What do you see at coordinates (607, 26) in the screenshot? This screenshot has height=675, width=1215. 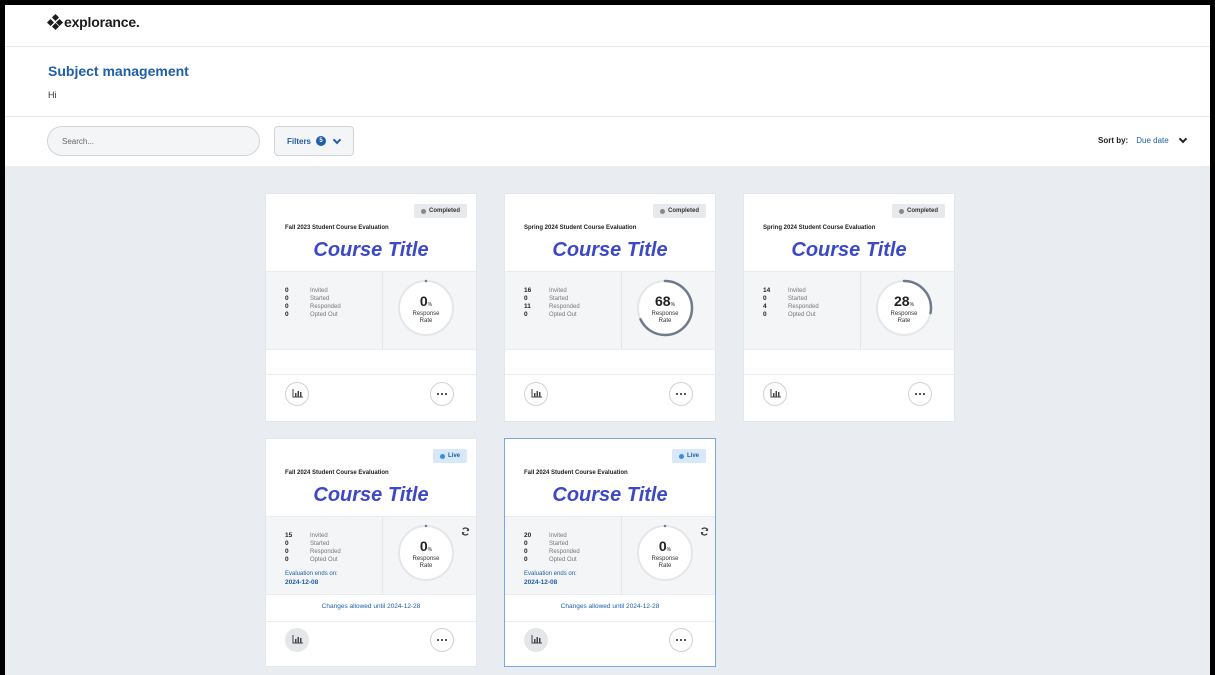 I see `top-bar: explorance.` at bounding box center [607, 26].